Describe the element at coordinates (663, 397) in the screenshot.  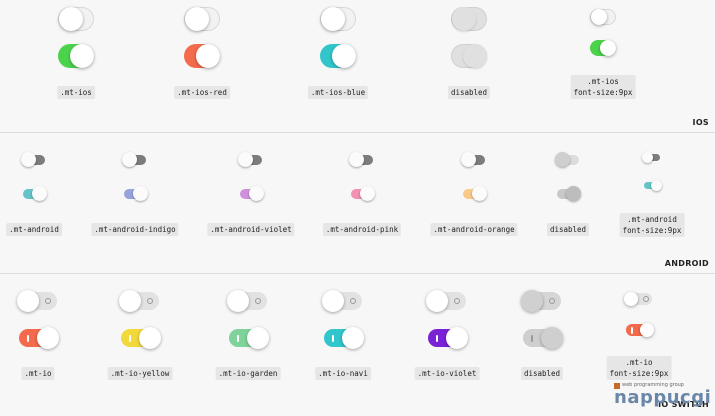
I see `watermark-brand: nappucgi` at that location.